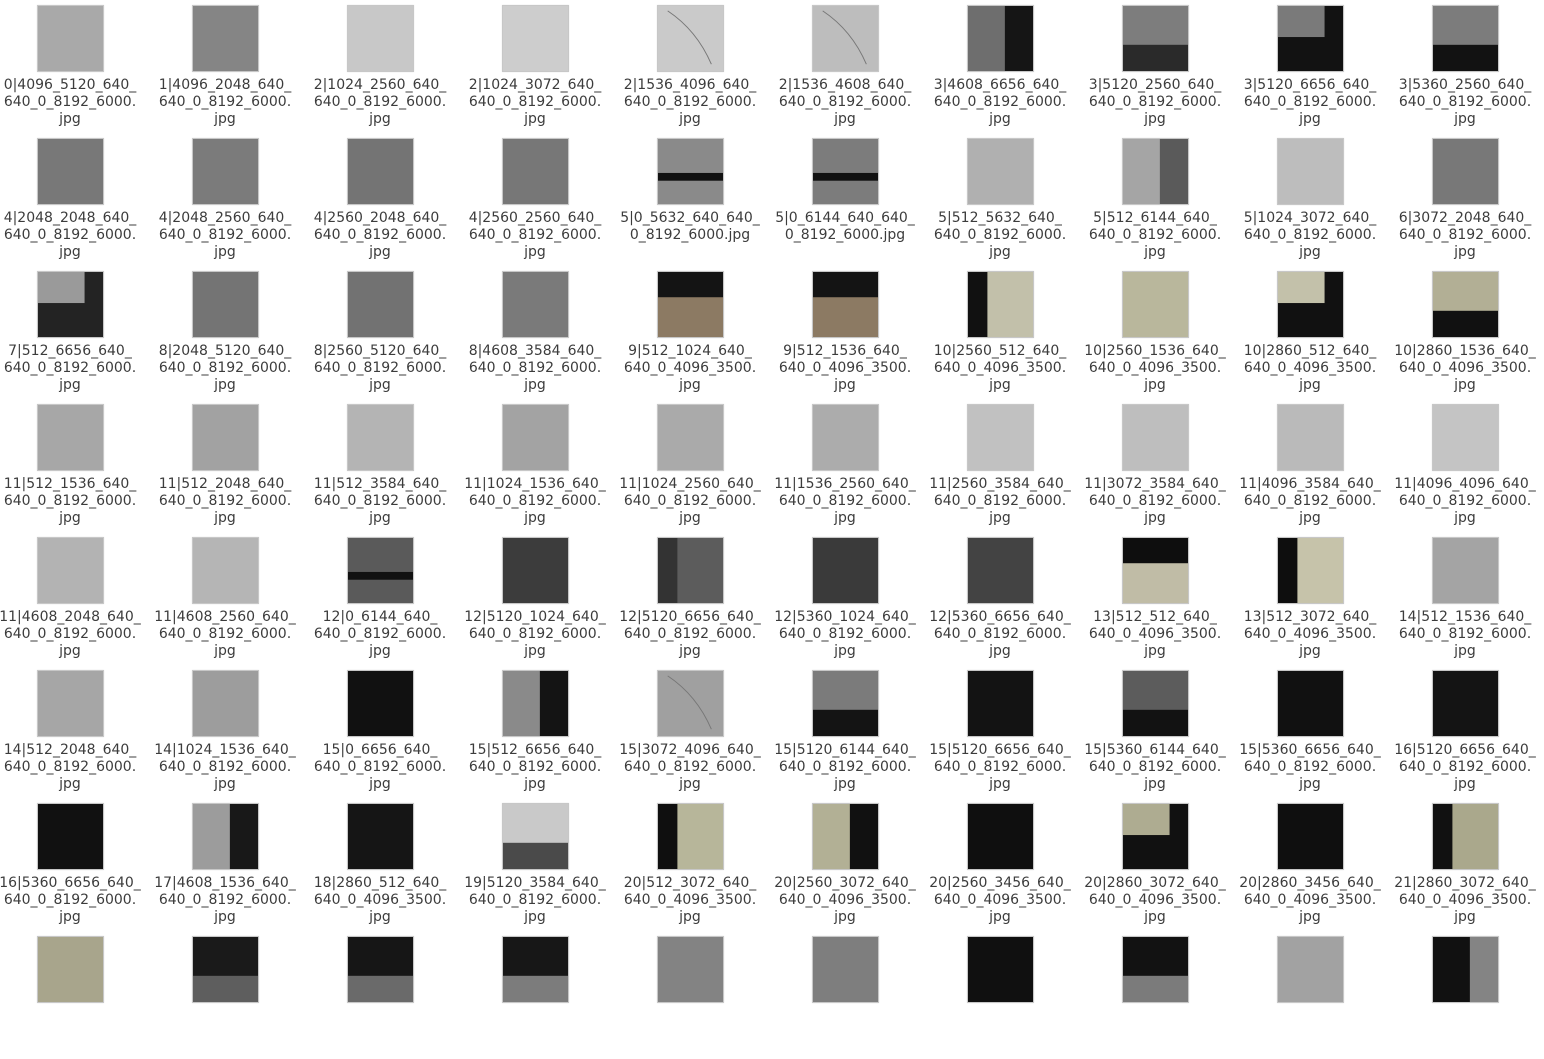 The height and width of the screenshot is (1059, 1544). I want to click on file-item: 16|5120_6656_640_ 640_0_8192_6000. jpg, so click(1465, 729).